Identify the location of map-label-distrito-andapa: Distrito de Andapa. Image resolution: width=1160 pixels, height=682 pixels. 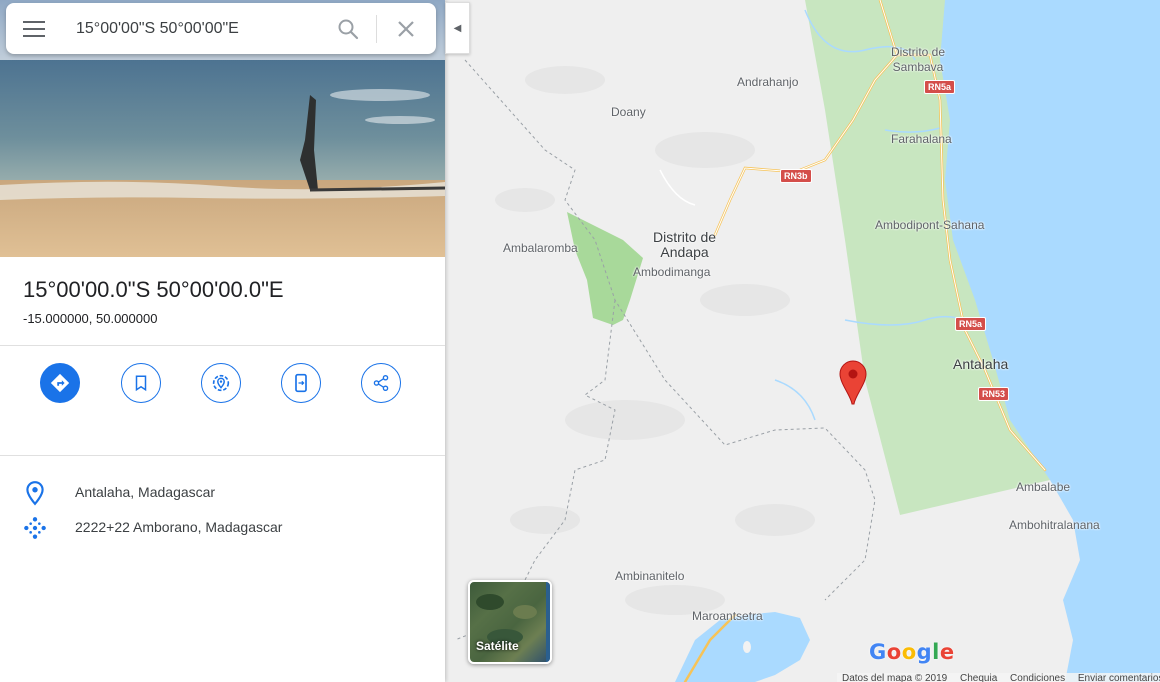
(684, 245).